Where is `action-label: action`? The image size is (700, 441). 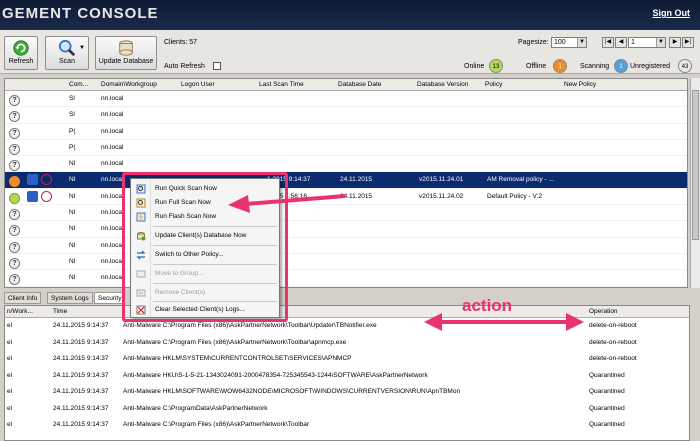 action-label: action is located at coordinates (487, 305).